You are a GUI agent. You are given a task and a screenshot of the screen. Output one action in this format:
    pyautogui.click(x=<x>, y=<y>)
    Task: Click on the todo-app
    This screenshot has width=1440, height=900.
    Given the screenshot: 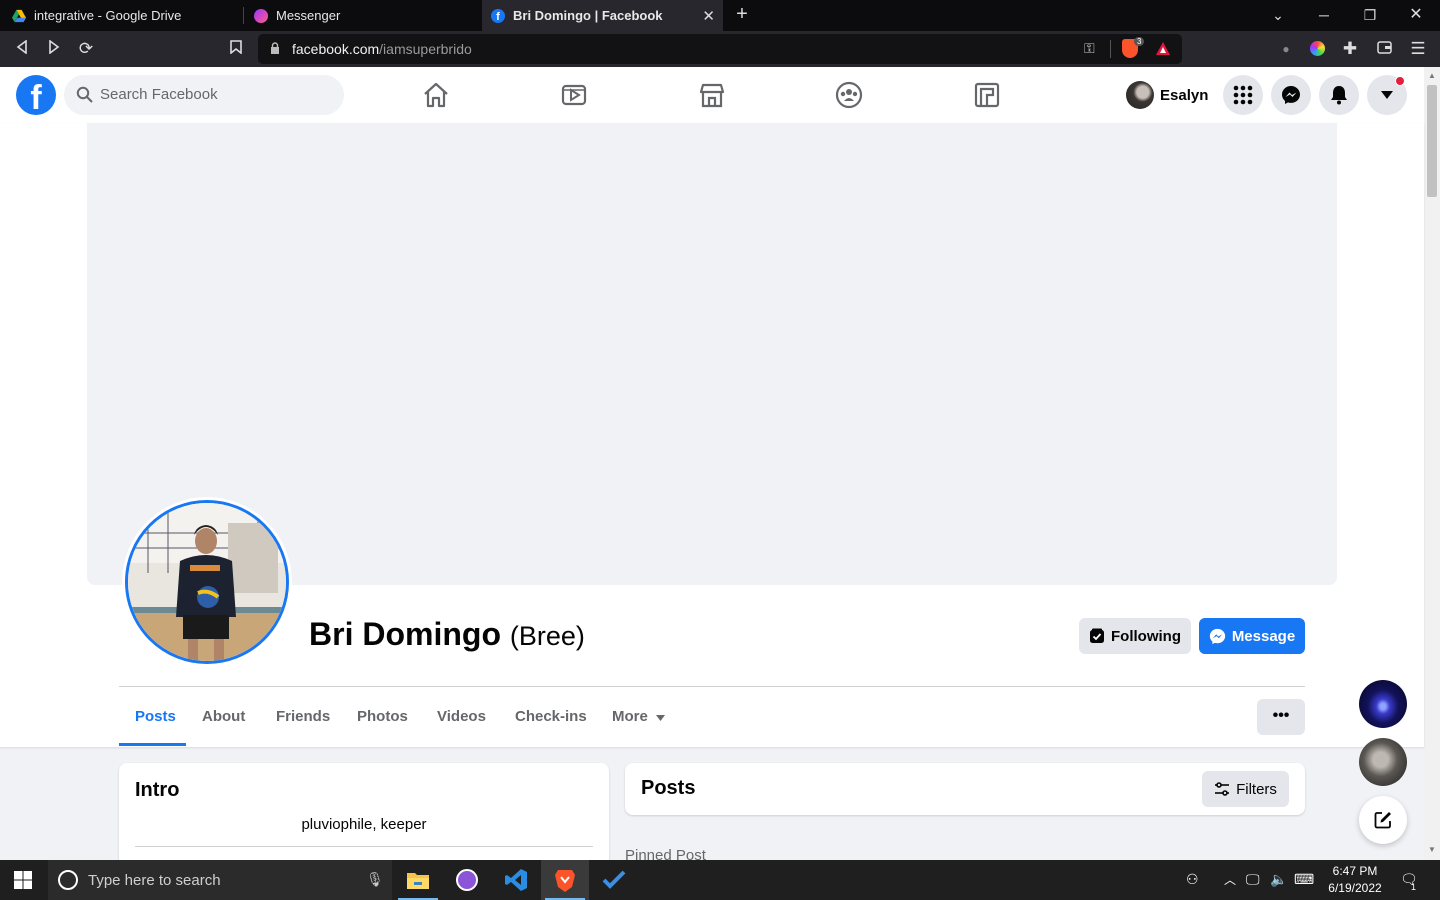 What is the action you would take?
    pyautogui.click(x=614, y=880)
    